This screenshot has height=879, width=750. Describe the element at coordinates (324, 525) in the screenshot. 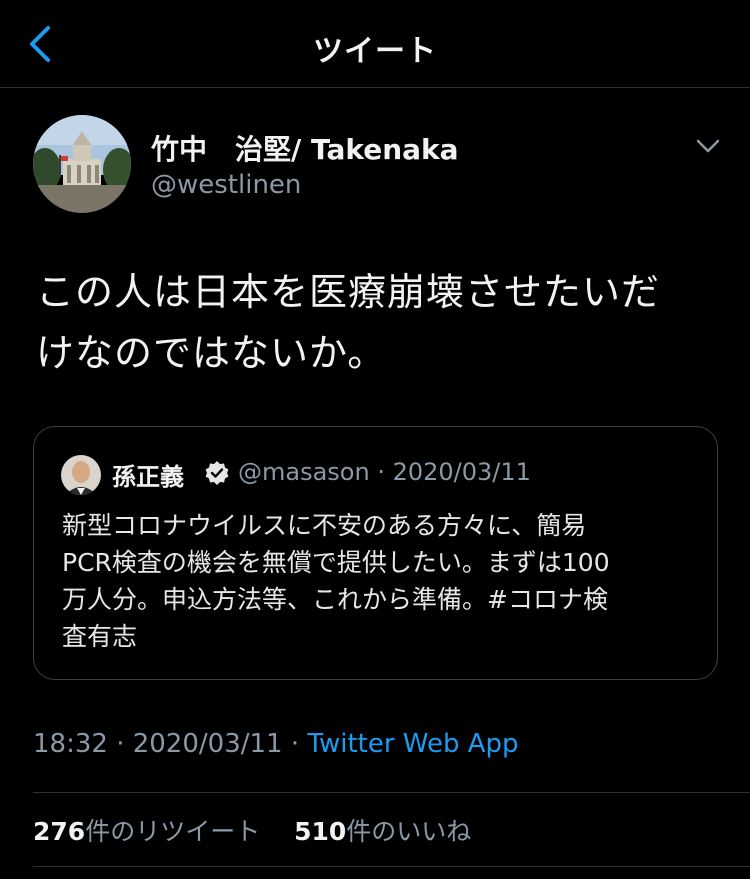

I see `quoted-text-line: 新型コロナウイルスに不安のある方々に、簡易` at that location.